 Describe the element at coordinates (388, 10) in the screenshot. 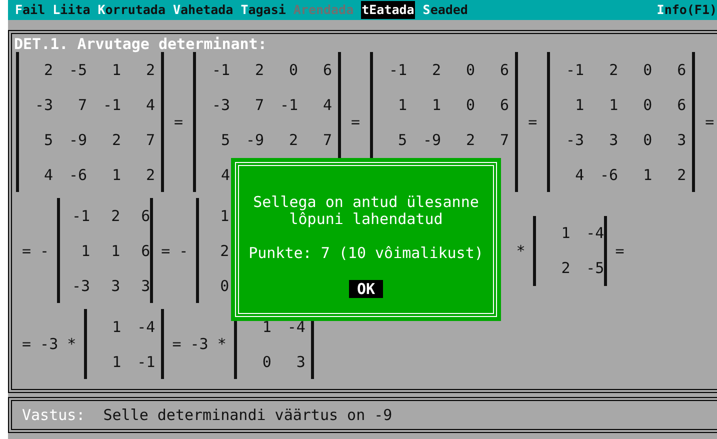

I see `menu-item: tEatada` at that location.